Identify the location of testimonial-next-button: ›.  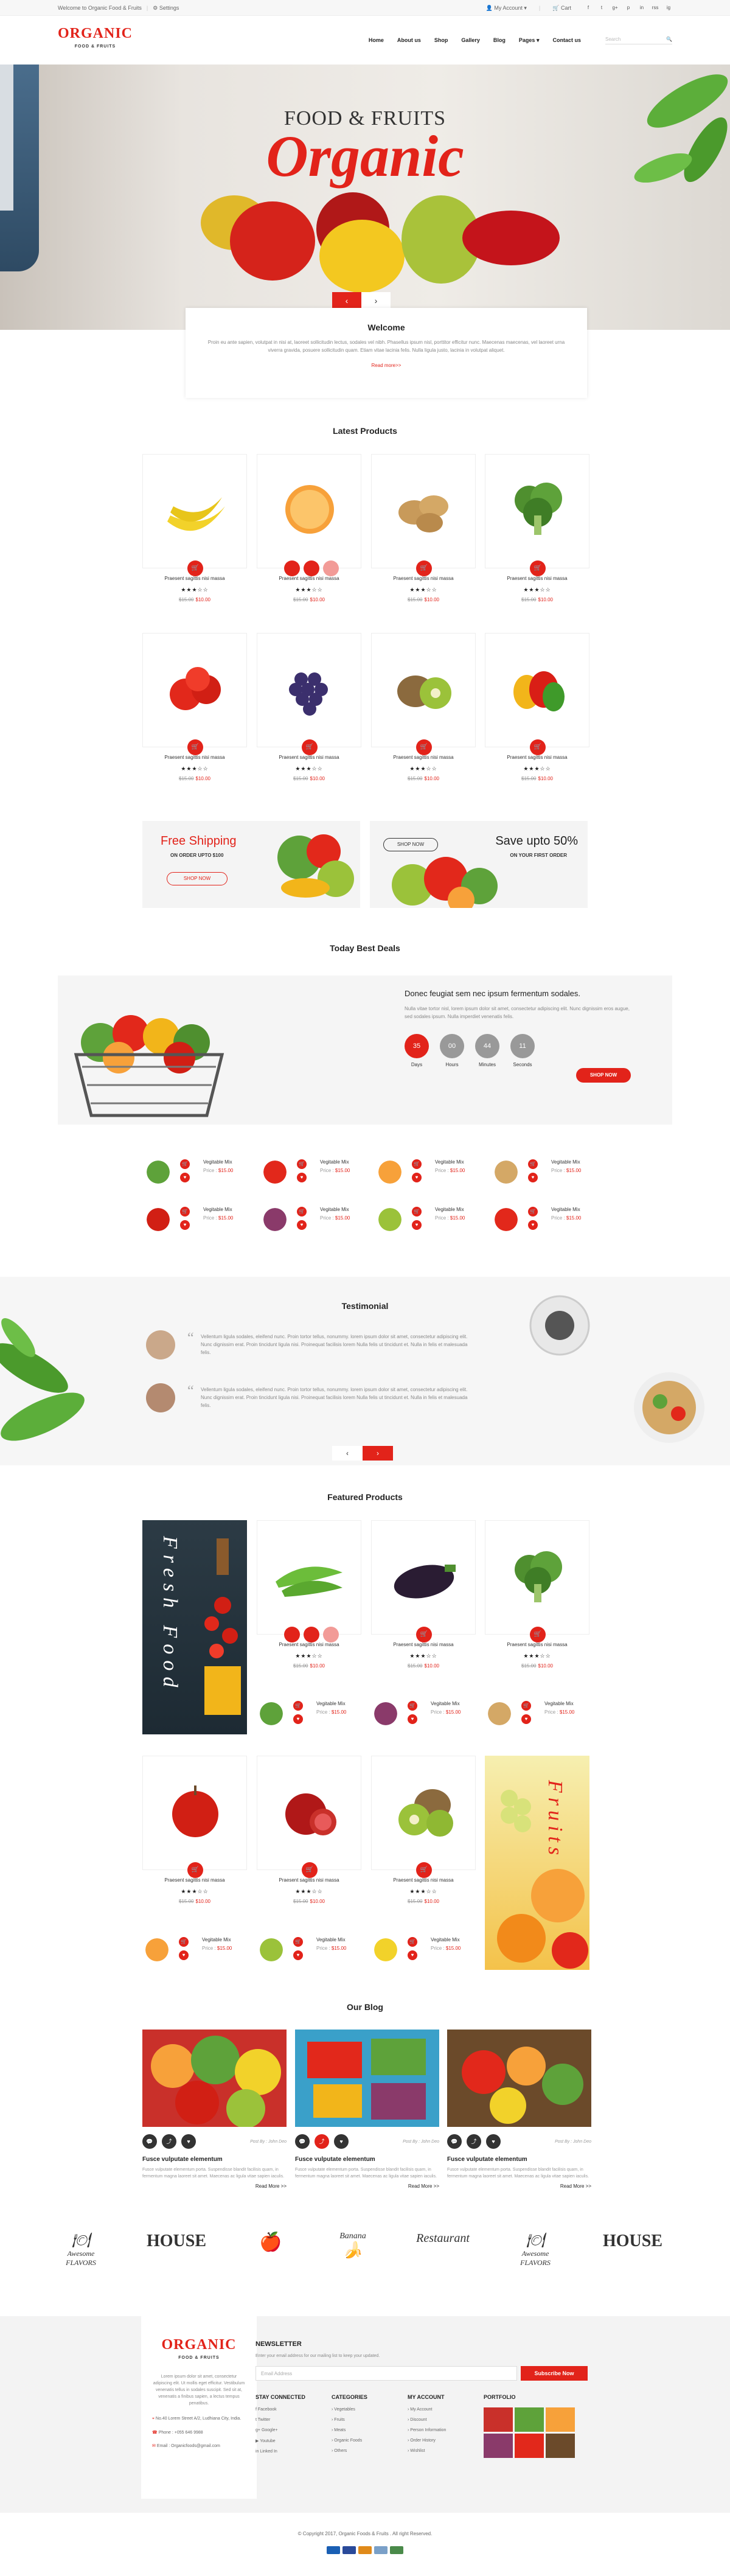
(378, 1453).